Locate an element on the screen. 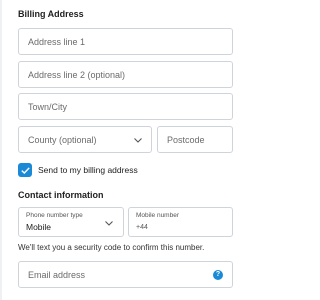 The width and height of the screenshot is (320, 300). page-left-border is located at coordinates (1, 150).